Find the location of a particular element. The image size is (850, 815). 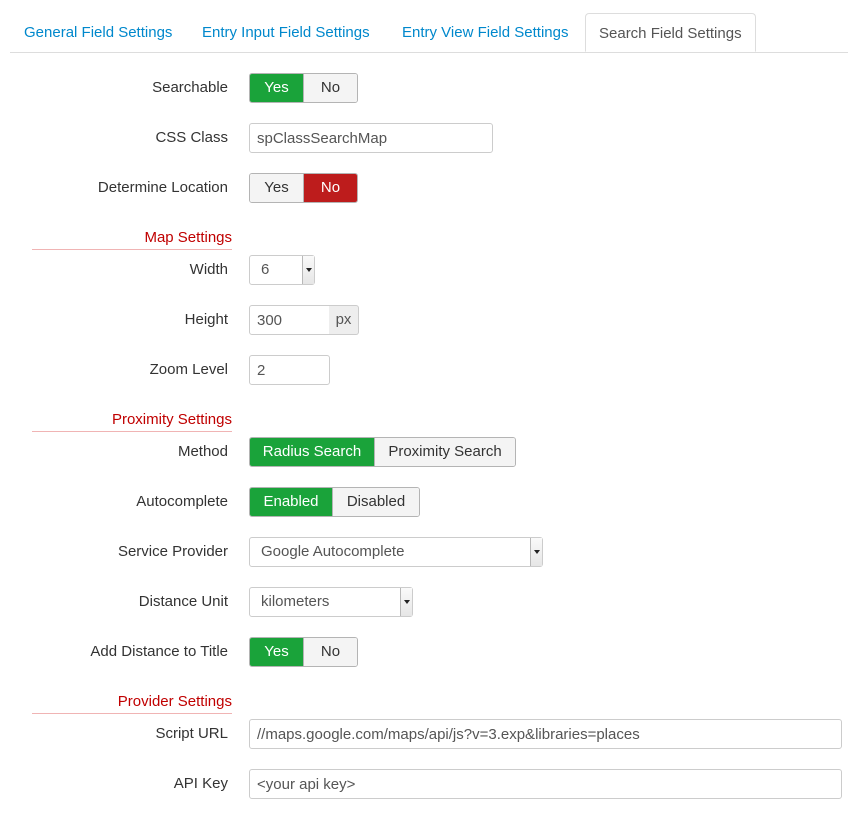

autocomplete-toggle: Enabled Disabled is located at coordinates (334, 502).